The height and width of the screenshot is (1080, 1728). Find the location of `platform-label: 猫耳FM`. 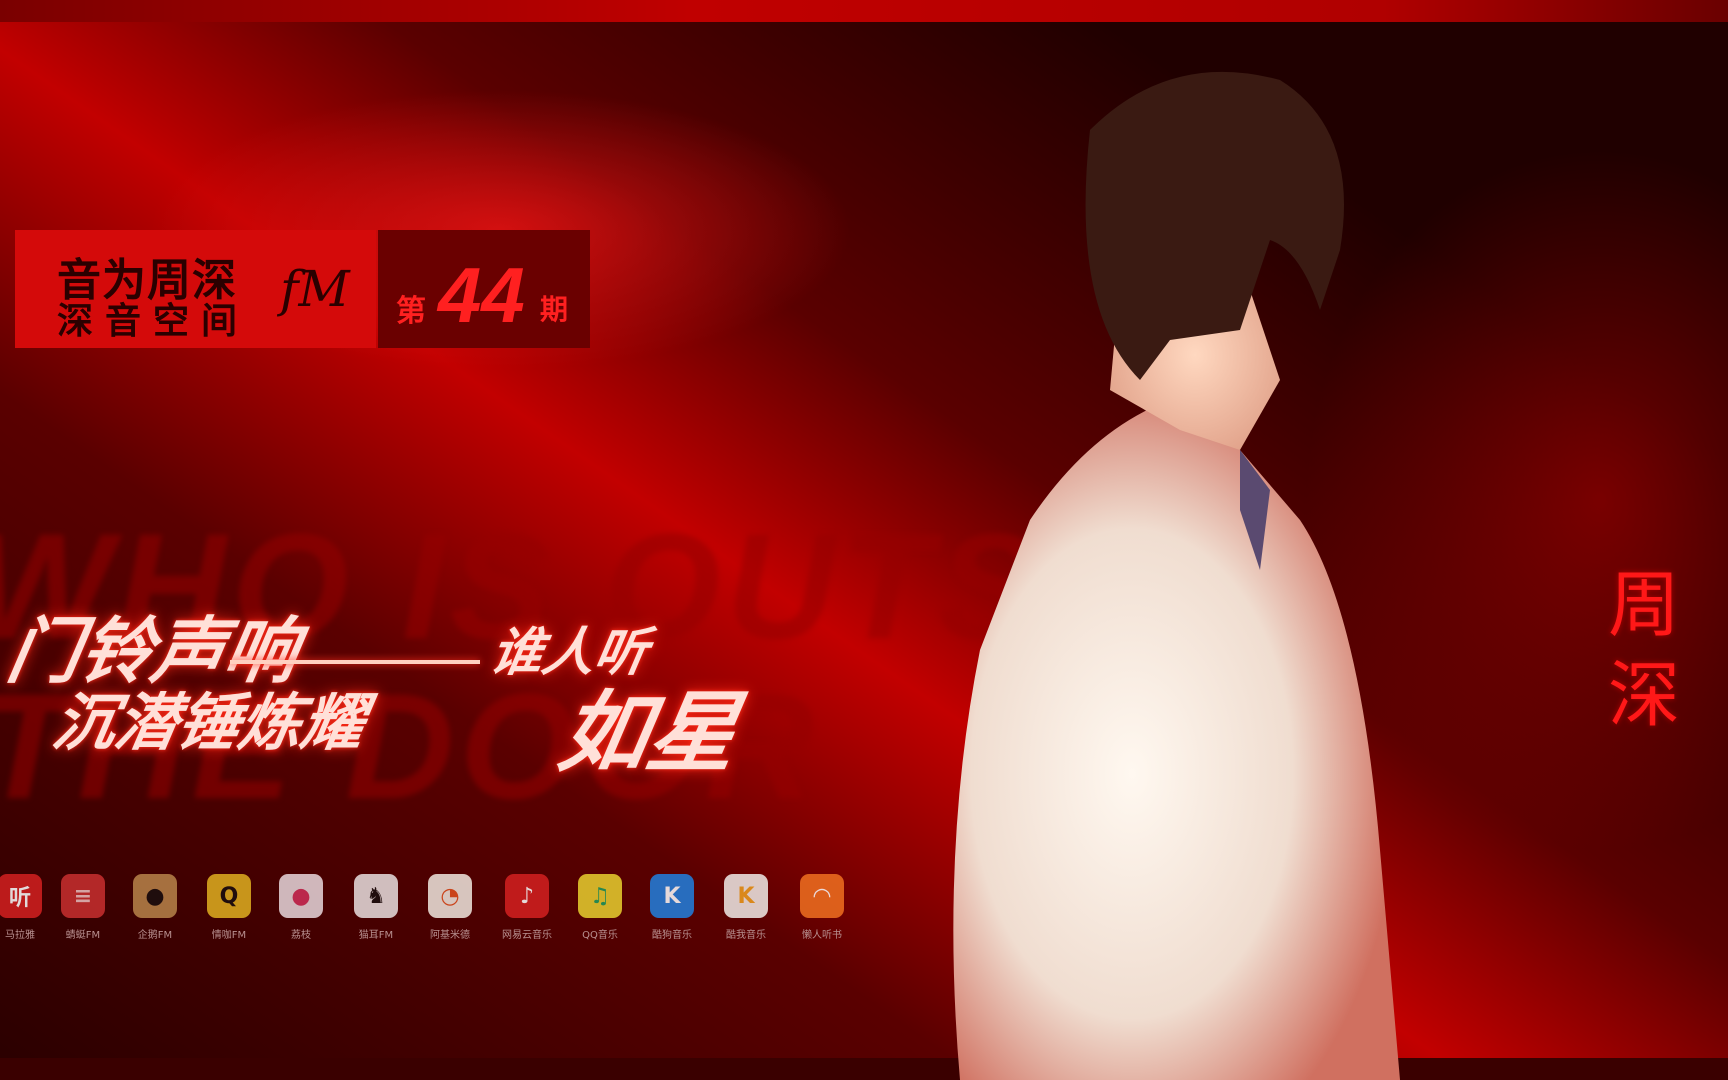

platform-label: 猫耳FM is located at coordinates (376, 935).